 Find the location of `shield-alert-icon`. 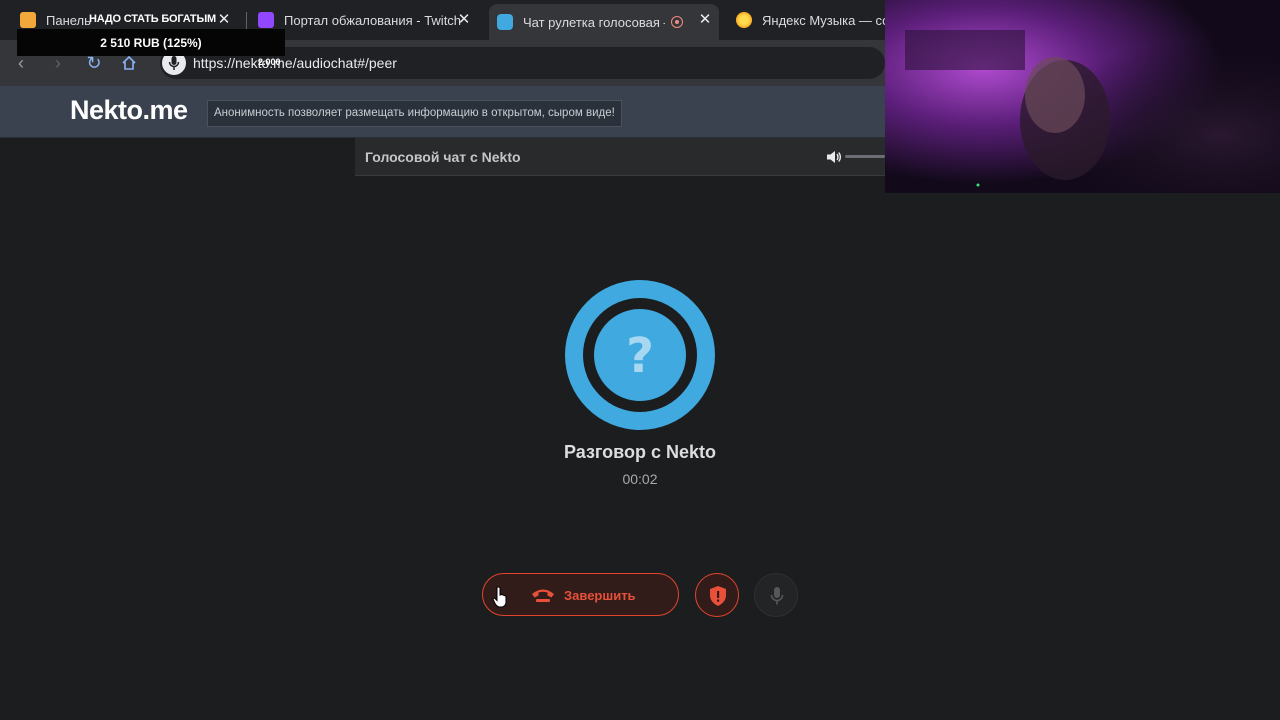

shield-alert-icon is located at coordinates (718, 596).